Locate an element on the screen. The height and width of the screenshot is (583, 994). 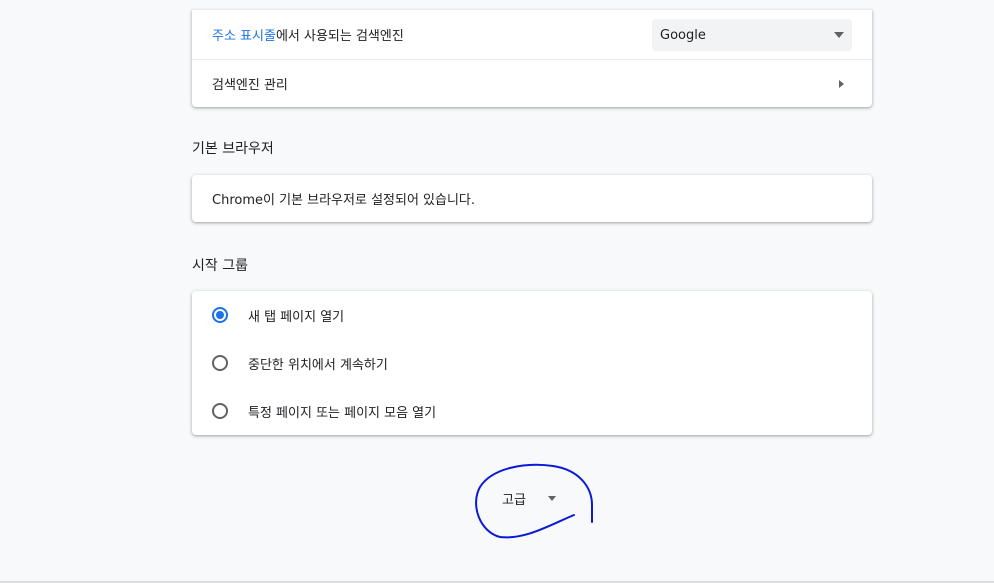
startup-option-new-tab: 새 탭 페이지 열기 is located at coordinates (532, 315).